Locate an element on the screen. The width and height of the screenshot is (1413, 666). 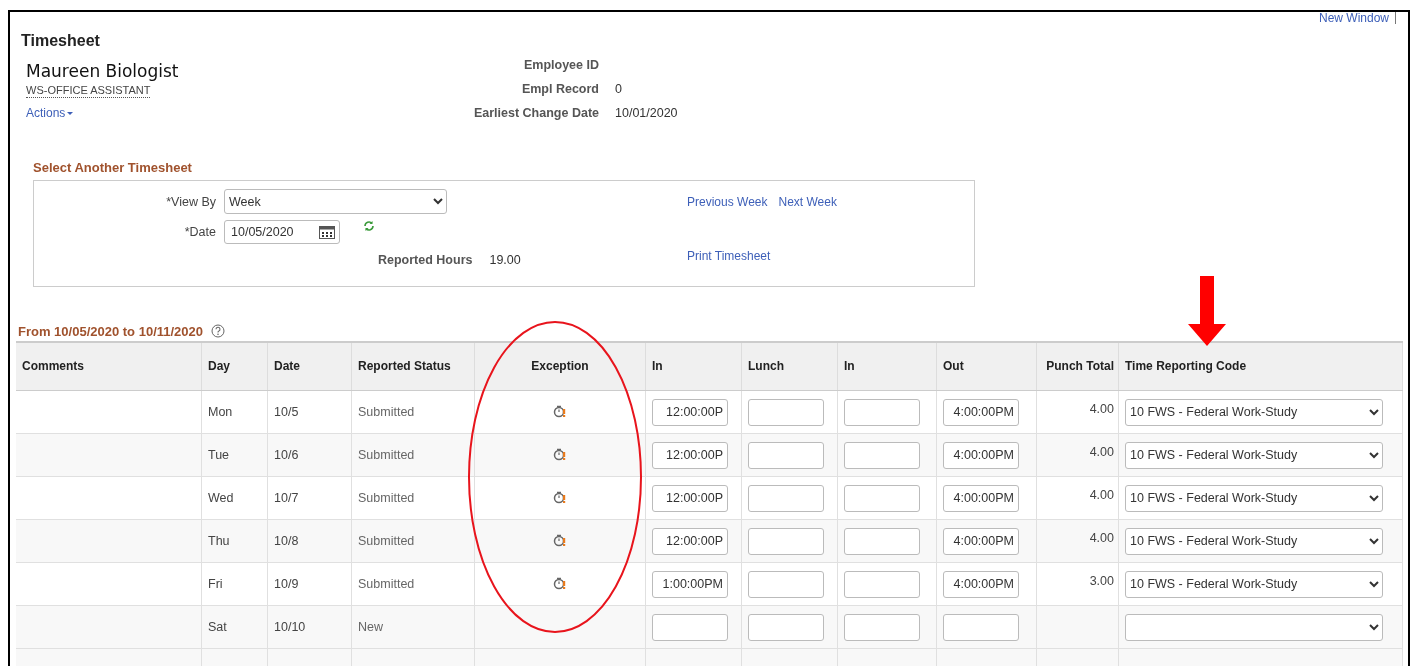
column-header: Time Reporting Code is located at coordinates (1260, 366).